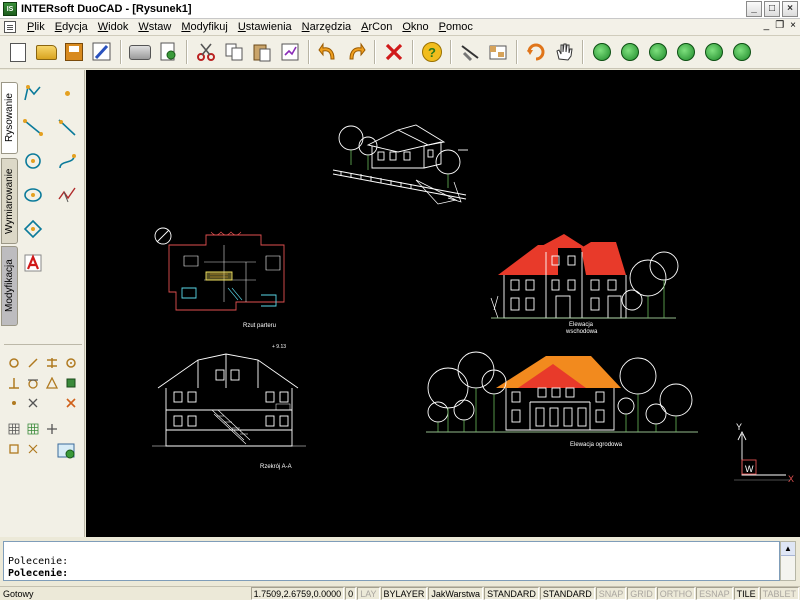 The height and width of the screenshot is (600, 800). What do you see at coordinates (456, 27) in the screenshot?
I see `menu-pomoc: Pomoc` at bounding box center [456, 27].